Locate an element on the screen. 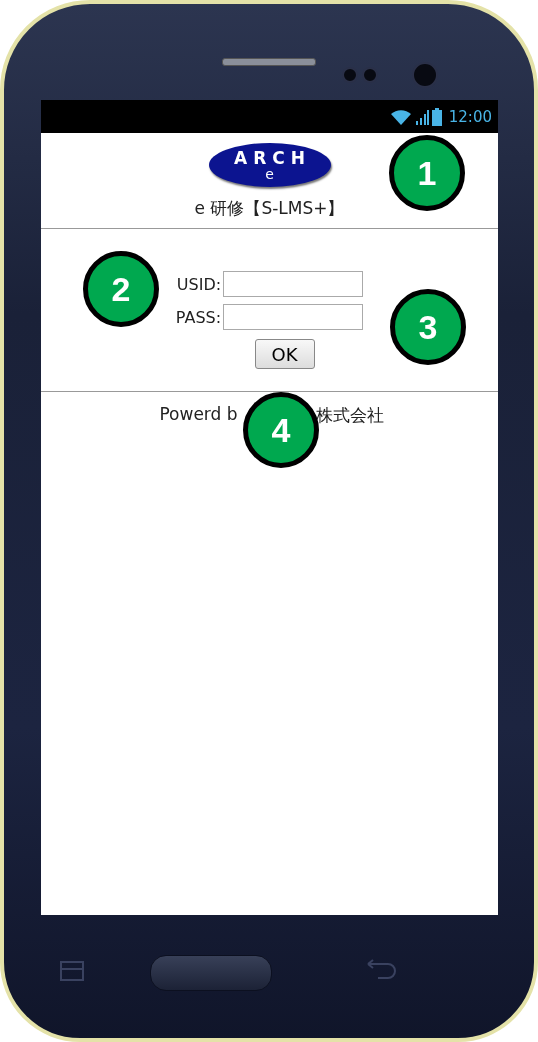  field-label: USID: is located at coordinates (198, 284).